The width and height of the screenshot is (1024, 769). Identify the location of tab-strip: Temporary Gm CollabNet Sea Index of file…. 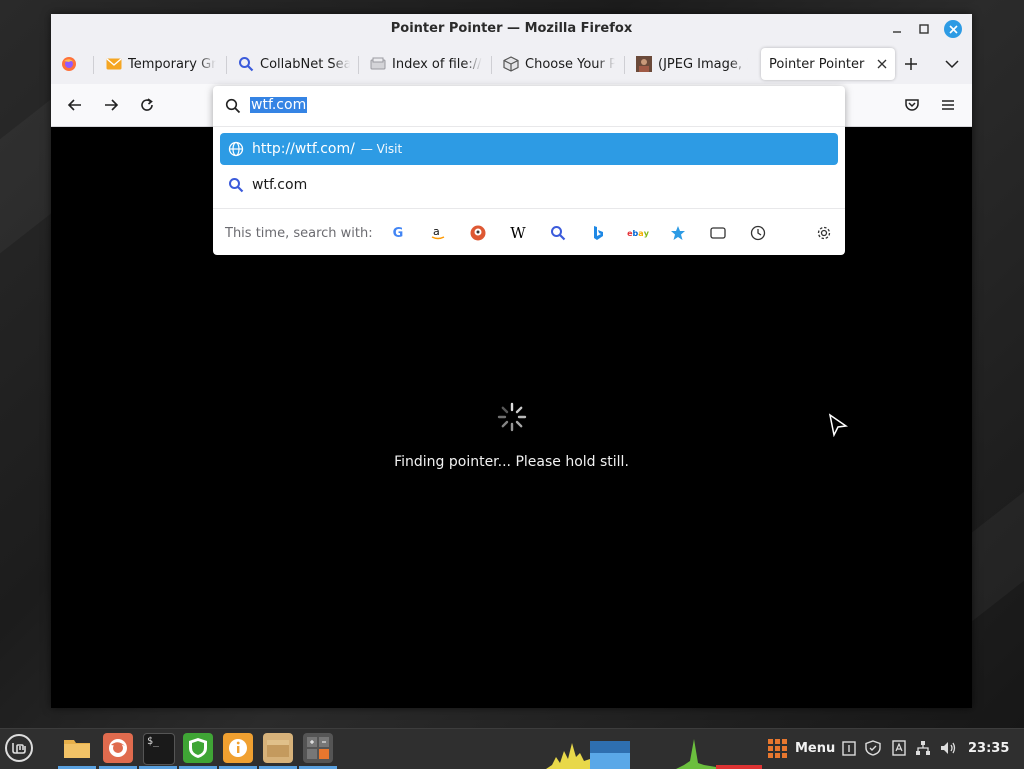
(511, 64).